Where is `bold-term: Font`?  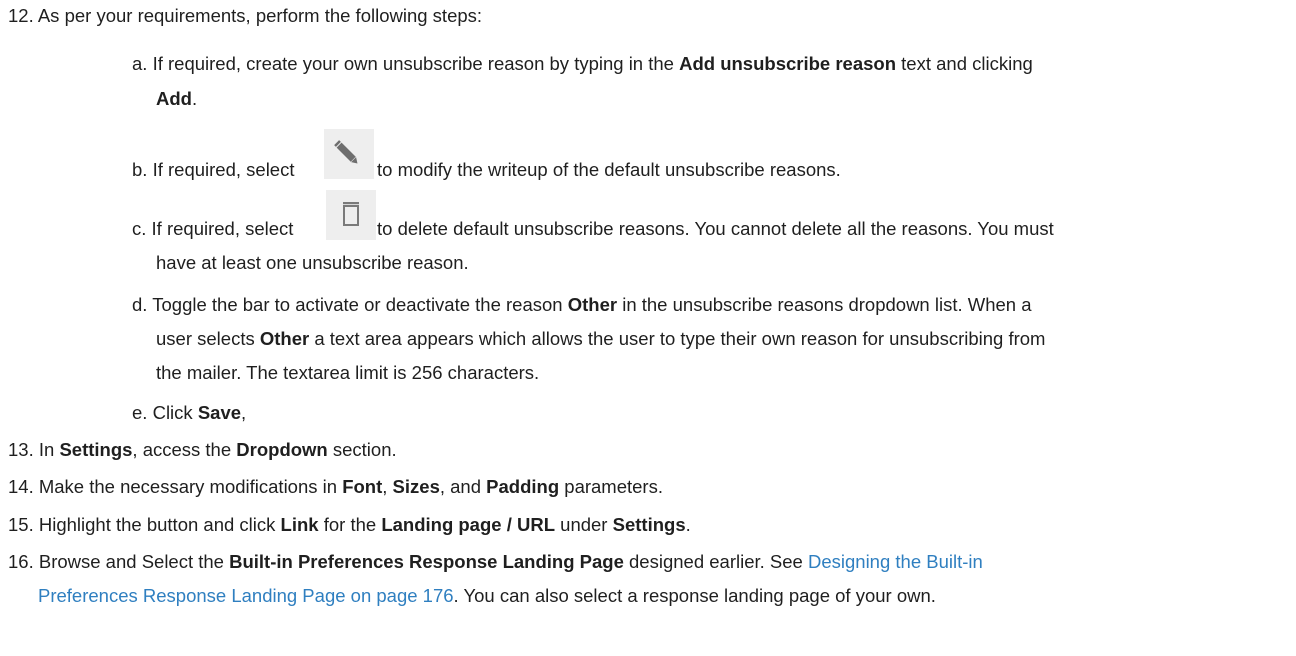
bold-term: Font is located at coordinates (362, 486).